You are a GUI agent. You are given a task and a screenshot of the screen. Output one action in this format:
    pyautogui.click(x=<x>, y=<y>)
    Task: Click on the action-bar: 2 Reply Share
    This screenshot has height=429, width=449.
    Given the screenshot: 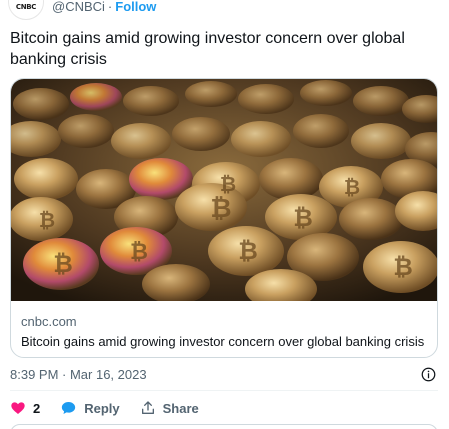 What is the action you would take?
    pyautogui.click(x=114, y=408)
    